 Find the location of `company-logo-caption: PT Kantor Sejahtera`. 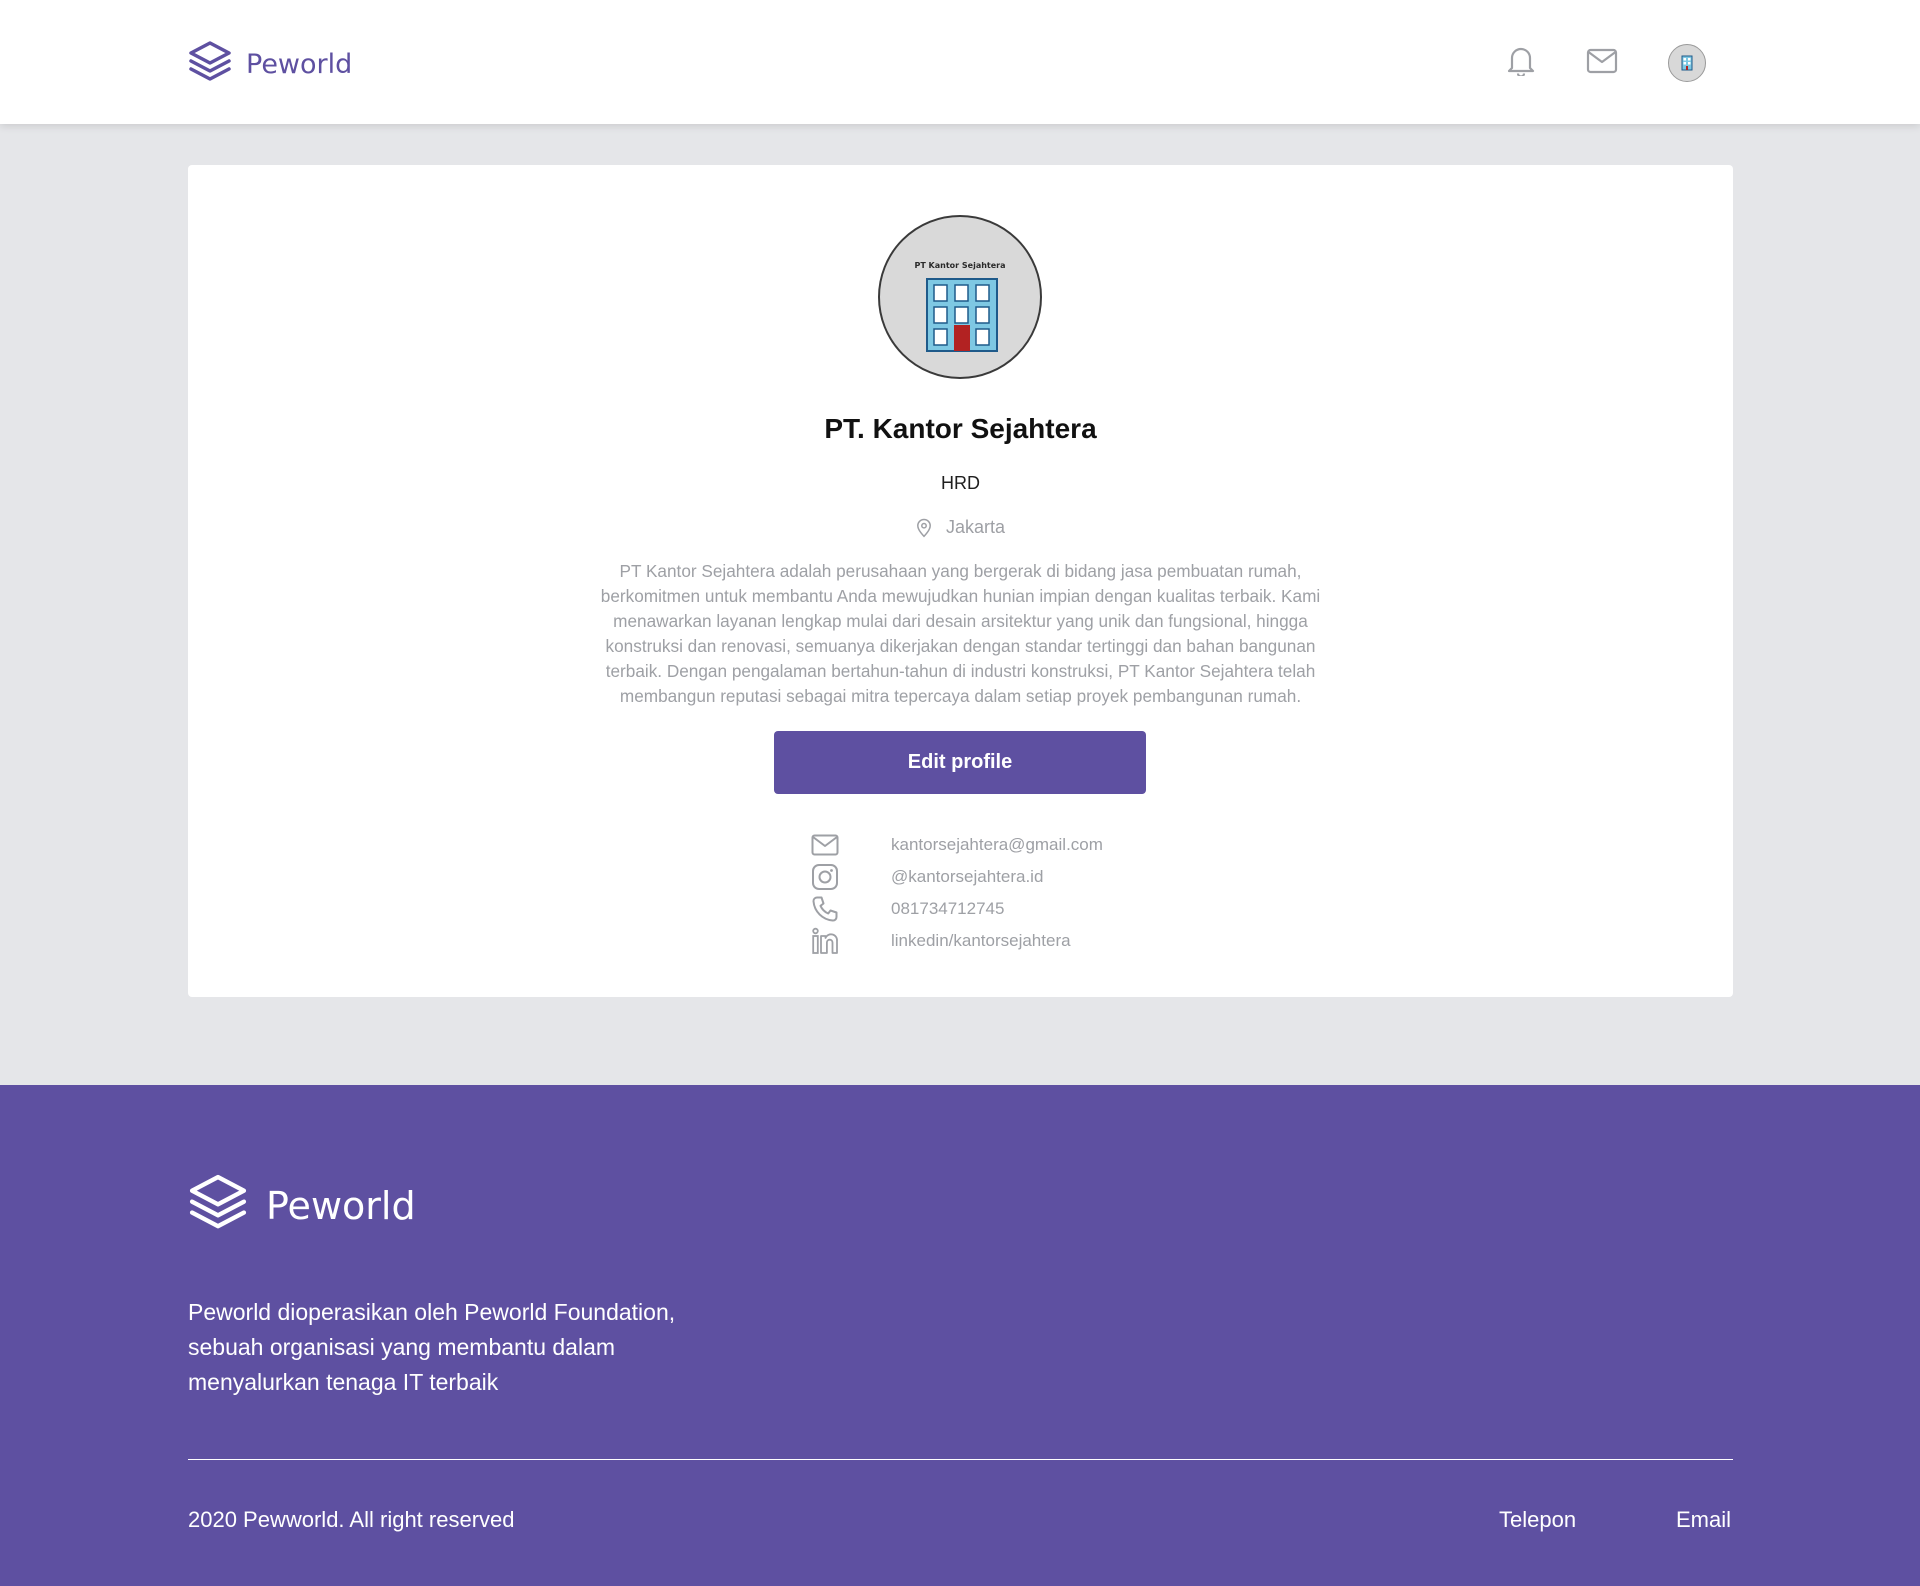

company-logo-caption: PT Kantor Sejahtera is located at coordinates (960, 265).